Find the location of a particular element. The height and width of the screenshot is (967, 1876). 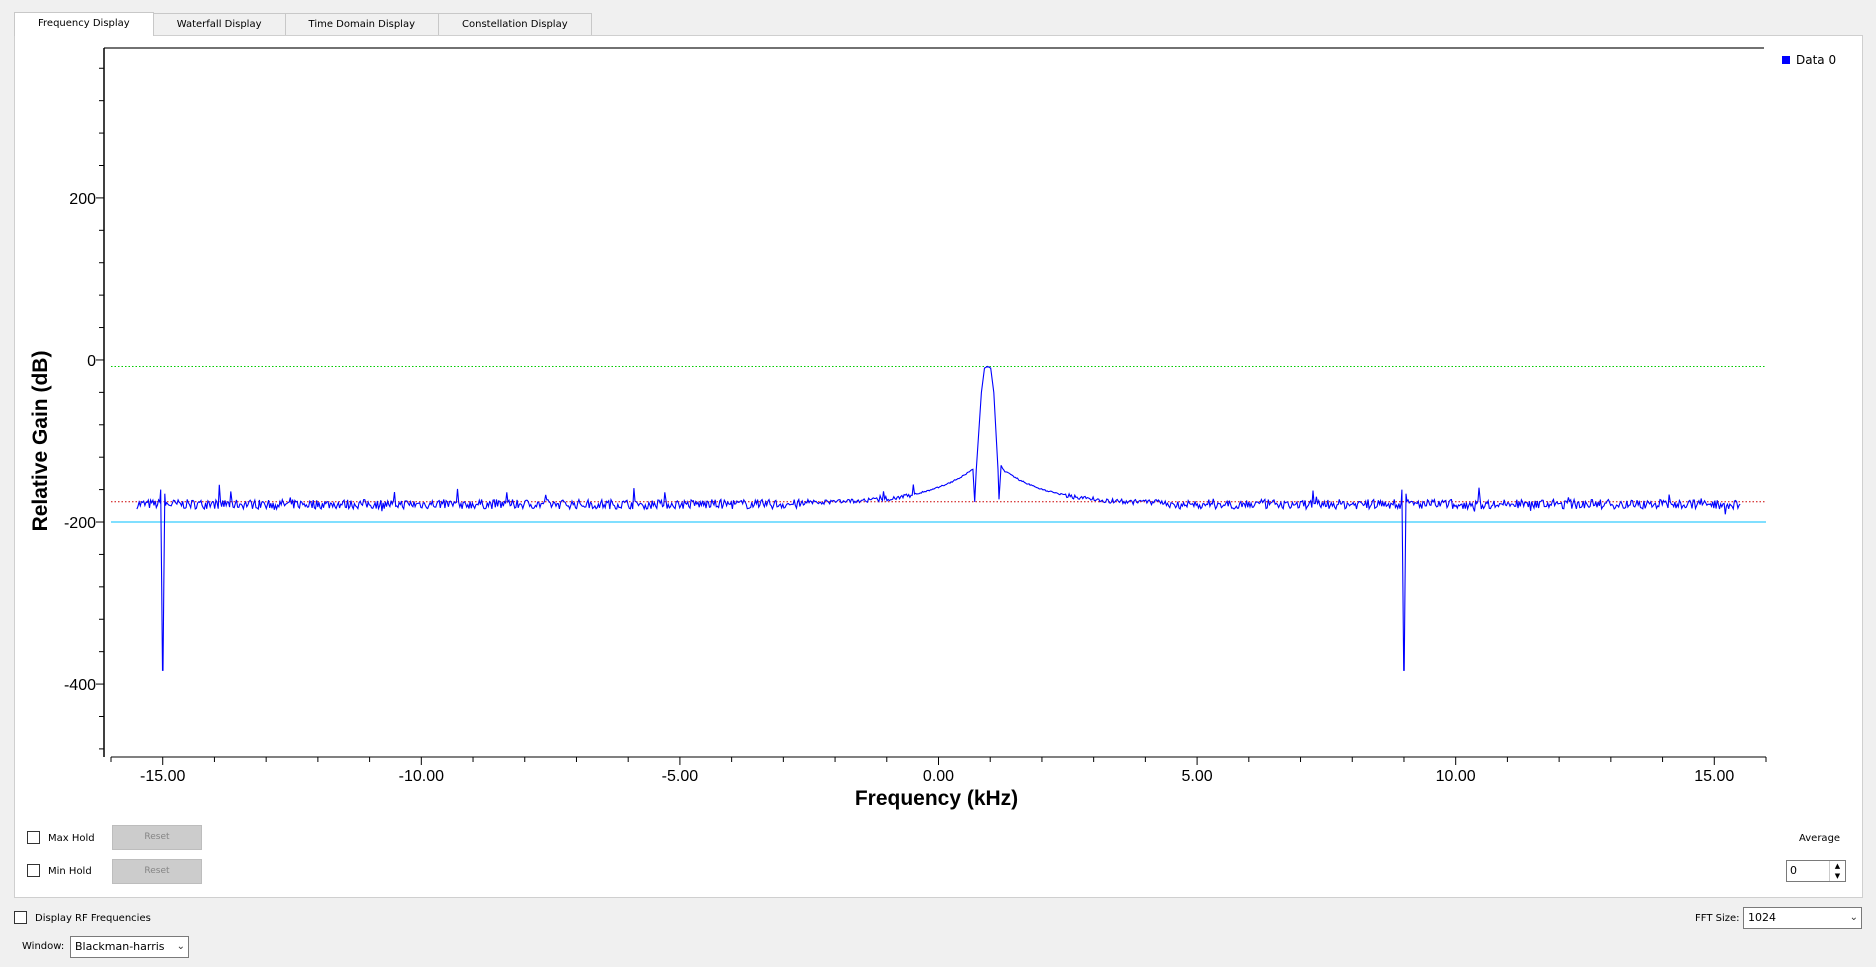

window-value: Blackman-harris is located at coordinates (120, 946).